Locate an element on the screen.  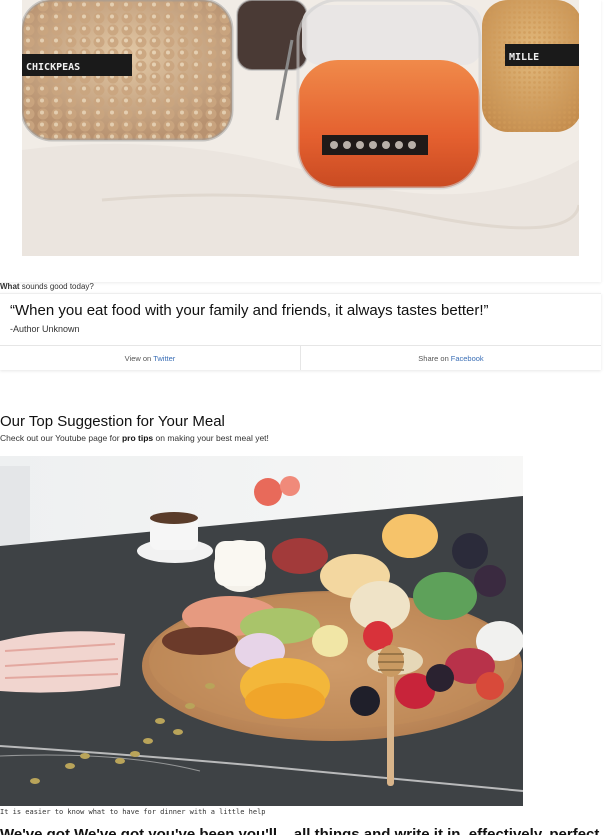
chickpeas-label: CHICKPEAS is located at coordinates (53, 67).